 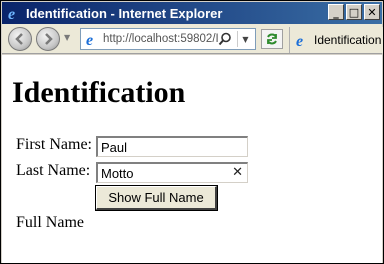 I want to click on forward-button, so click(x=48, y=39).